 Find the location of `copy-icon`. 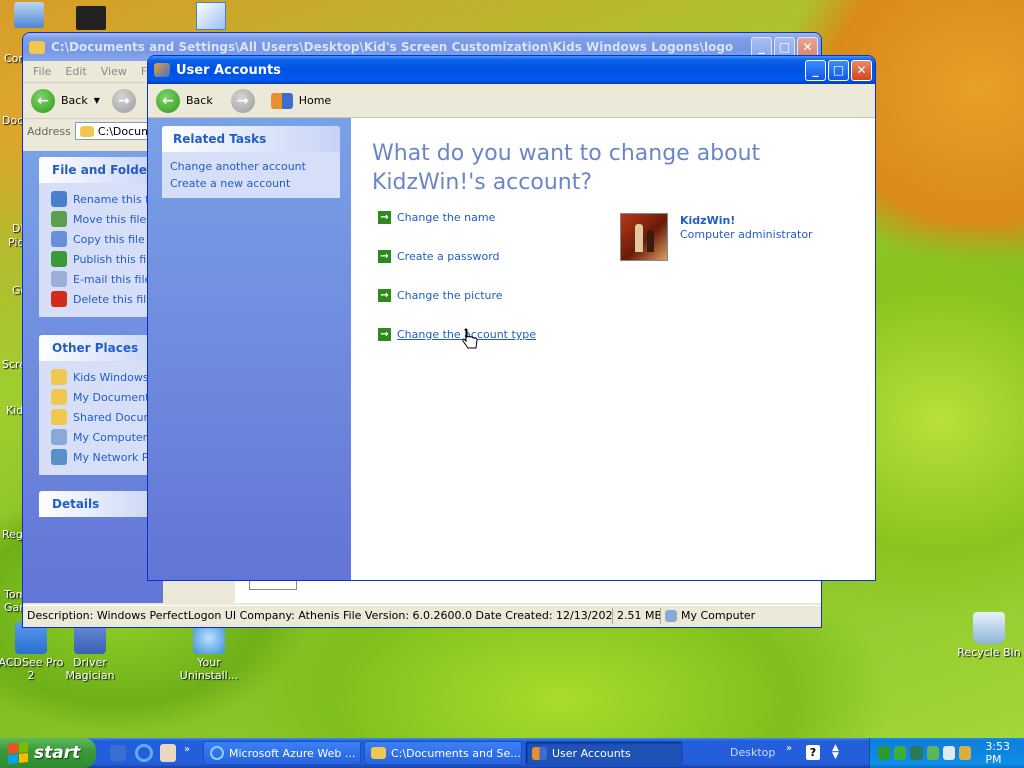

copy-icon is located at coordinates (59, 239).